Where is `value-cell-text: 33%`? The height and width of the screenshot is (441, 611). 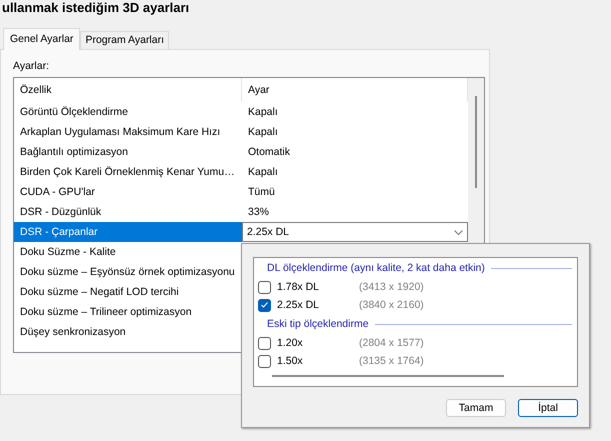
value-cell-text: 33% is located at coordinates (258, 212).